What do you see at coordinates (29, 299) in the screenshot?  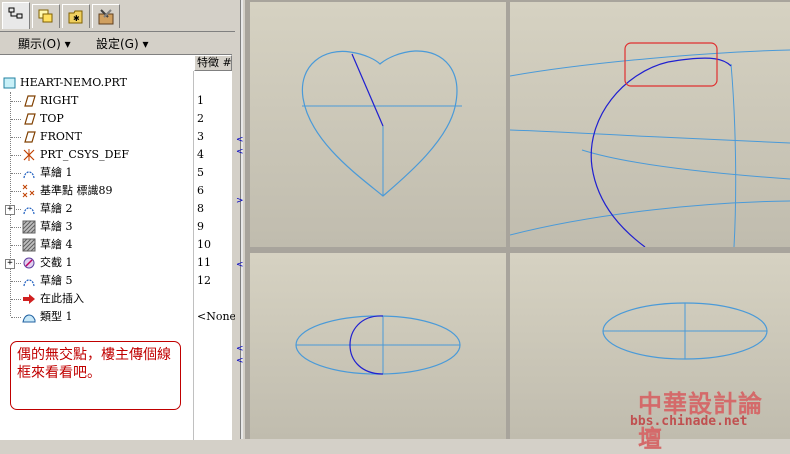 I see `insert-here-icon` at bounding box center [29, 299].